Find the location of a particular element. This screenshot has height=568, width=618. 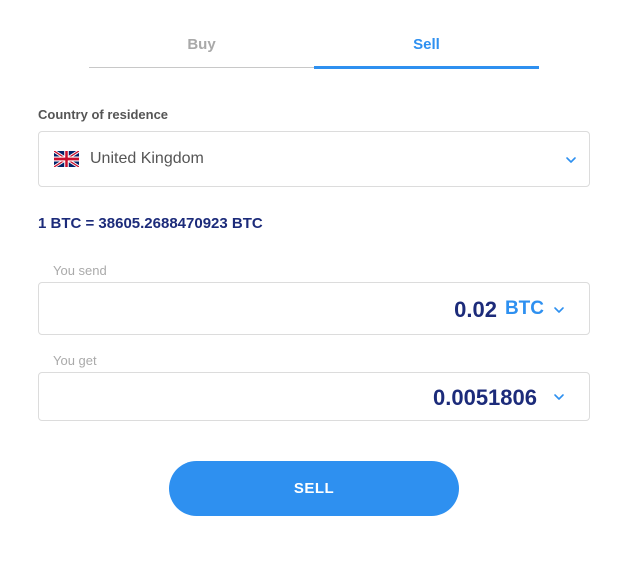

country-select: United Kingdom is located at coordinates (314, 159).